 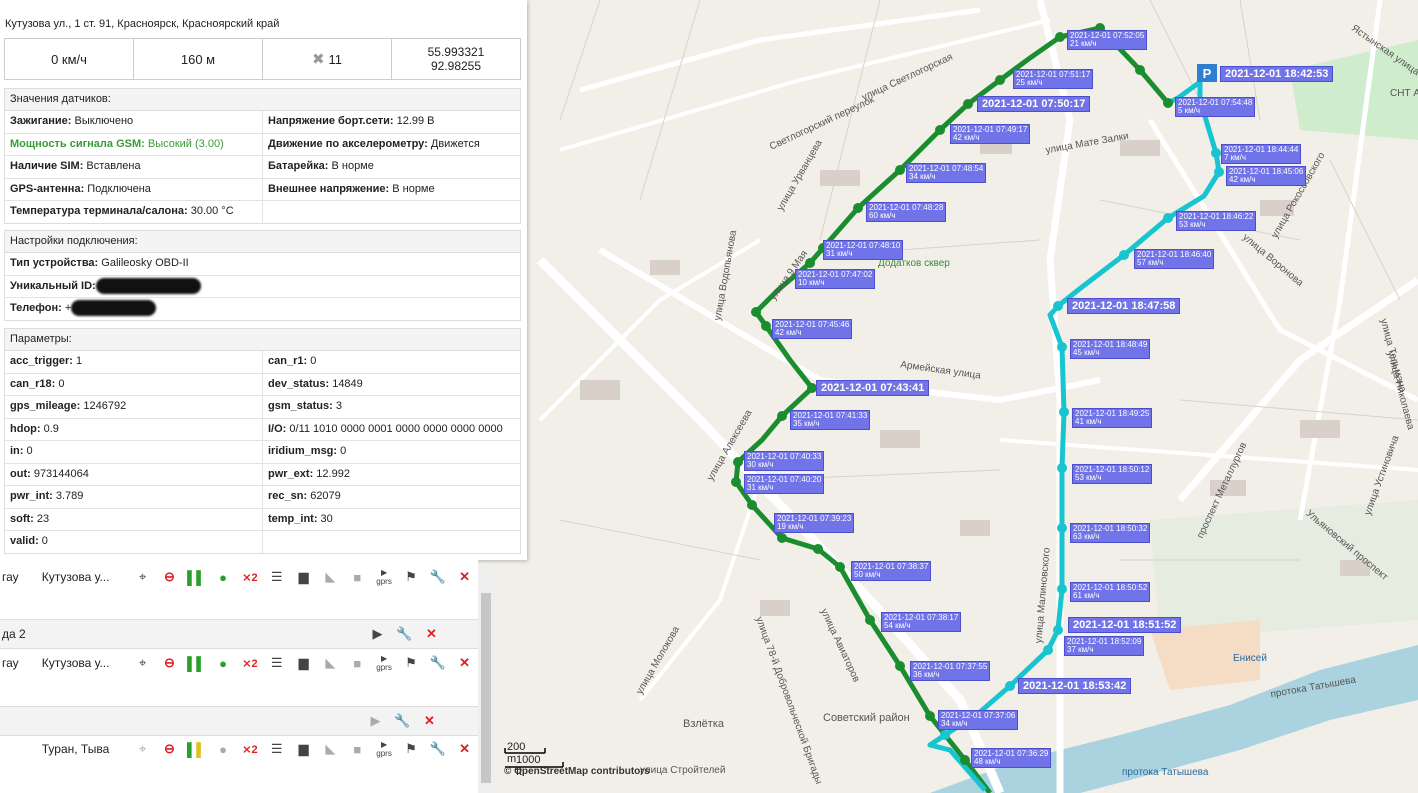 I want to click on map-attribution: © OpenStreetMap contributors, so click(x=577, y=771).